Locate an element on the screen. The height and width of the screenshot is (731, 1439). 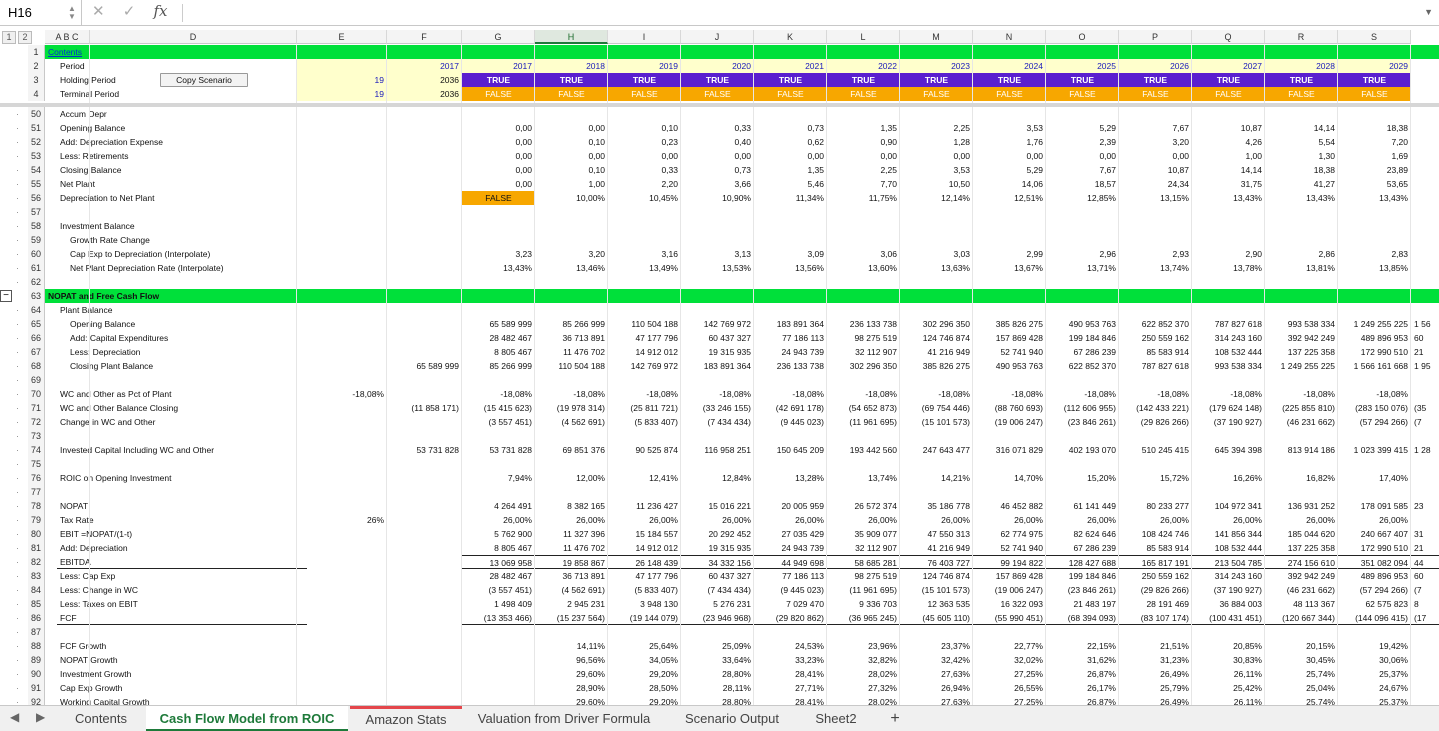
cell-value: 0,90 is located at coordinates (863, 142).